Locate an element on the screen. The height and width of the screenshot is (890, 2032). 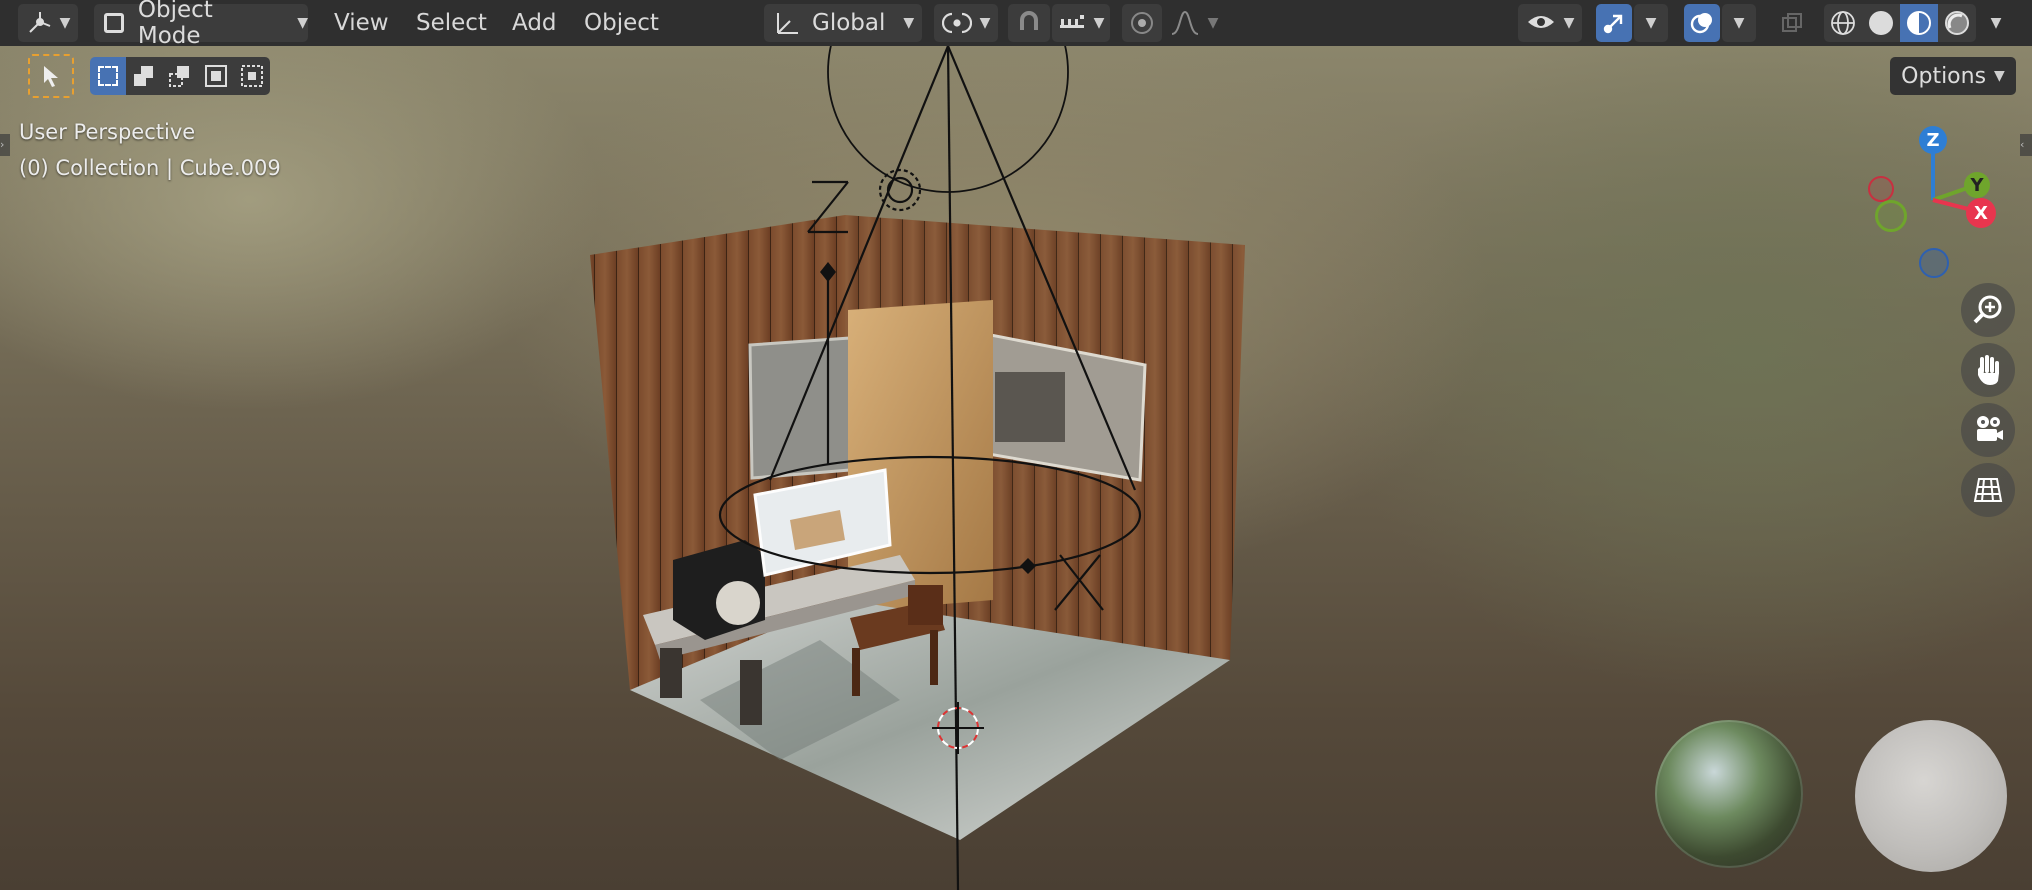
proportional-falloff-selector: ▼ is located at coordinates (1194, 23).